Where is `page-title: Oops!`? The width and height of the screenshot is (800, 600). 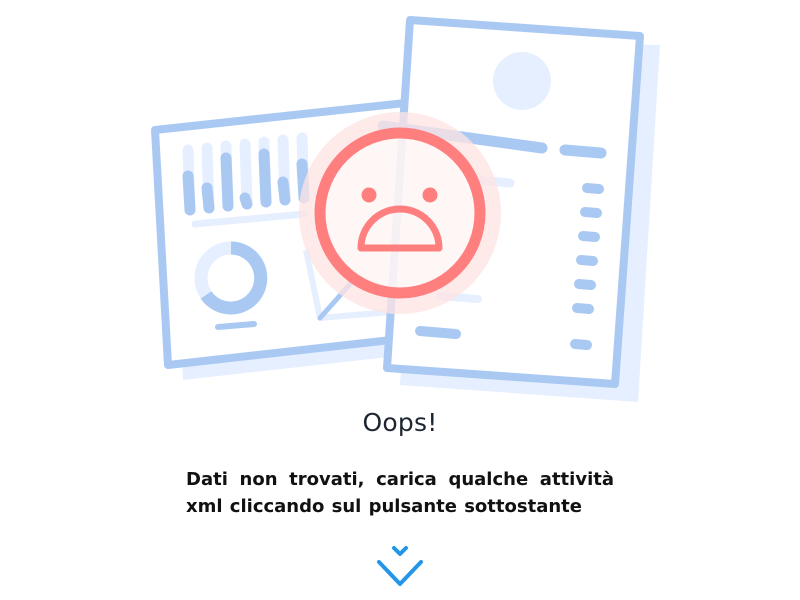
page-title: Oops! is located at coordinates (400, 422).